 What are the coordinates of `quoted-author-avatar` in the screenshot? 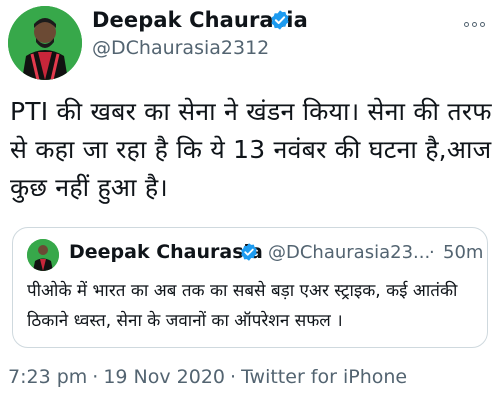 It's located at (43, 255).